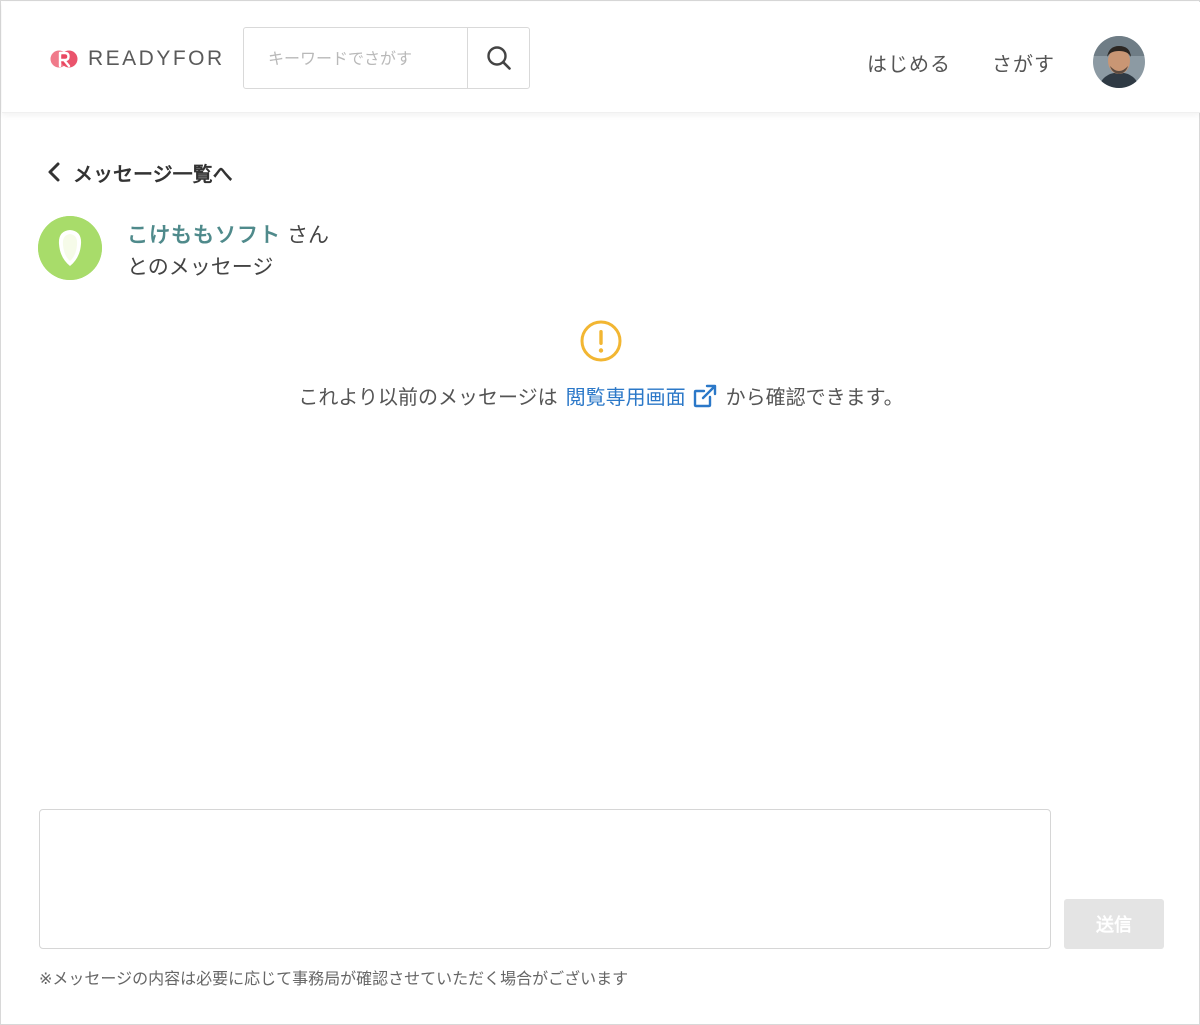  What do you see at coordinates (625, 397) in the screenshot?
I see `readonly-view-link-label: 閲覧専用画面` at bounding box center [625, 397].